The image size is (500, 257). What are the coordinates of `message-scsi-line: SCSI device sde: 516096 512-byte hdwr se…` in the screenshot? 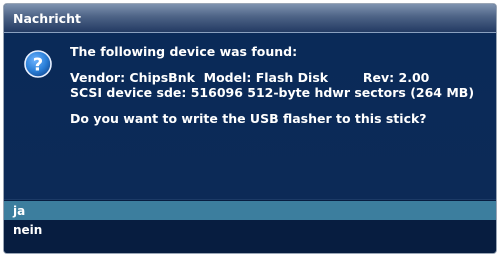 It's located at (272, 92).